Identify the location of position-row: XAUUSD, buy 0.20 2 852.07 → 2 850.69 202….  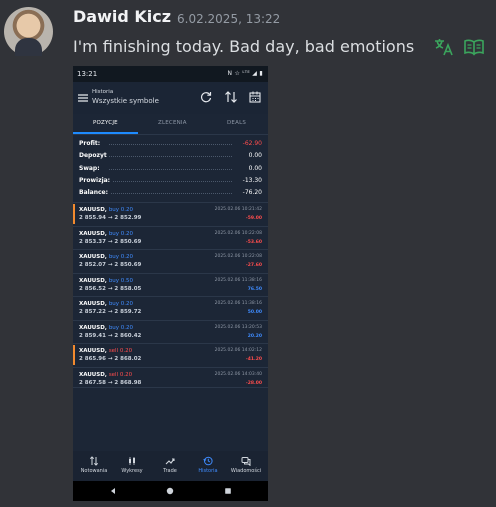
(170, 261).